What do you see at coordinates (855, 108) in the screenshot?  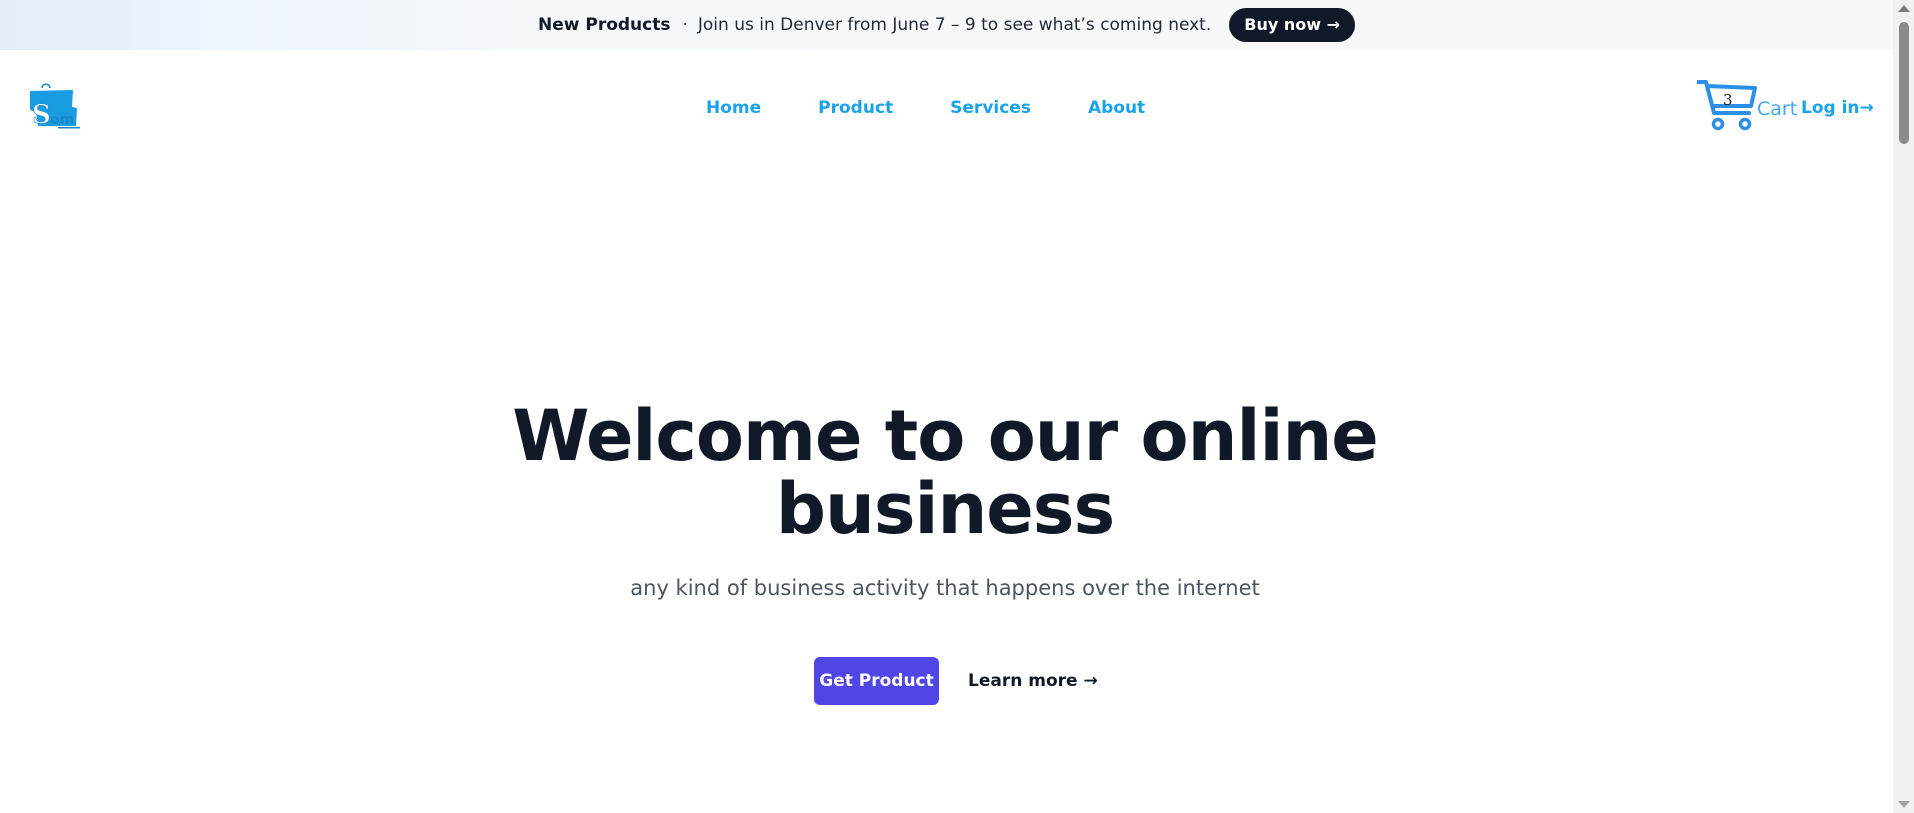 I see `nav-product: Product` at bounding box center [855, 108].